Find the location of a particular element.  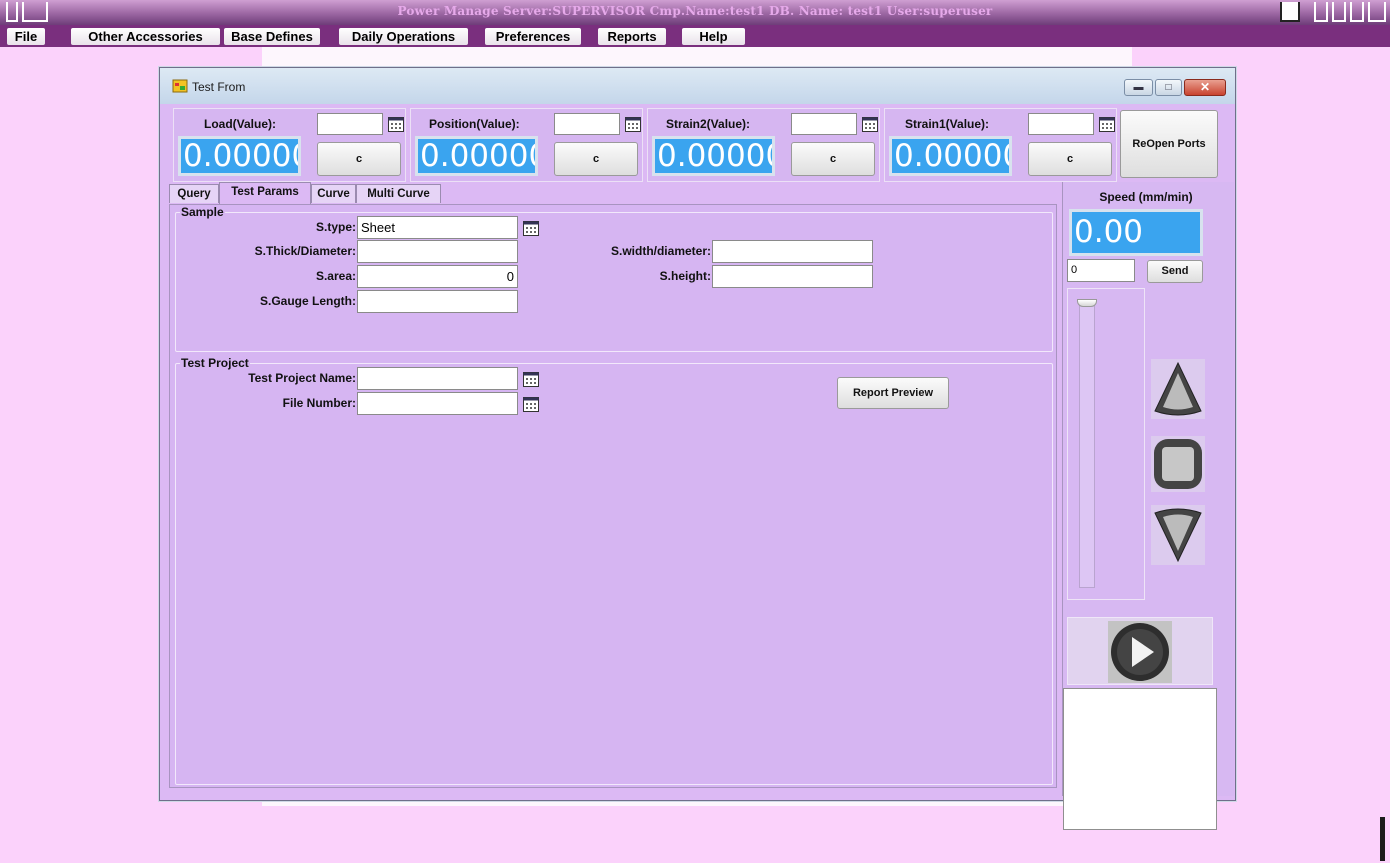

file-number-label: File Number: is located at coordinates (319, 403).